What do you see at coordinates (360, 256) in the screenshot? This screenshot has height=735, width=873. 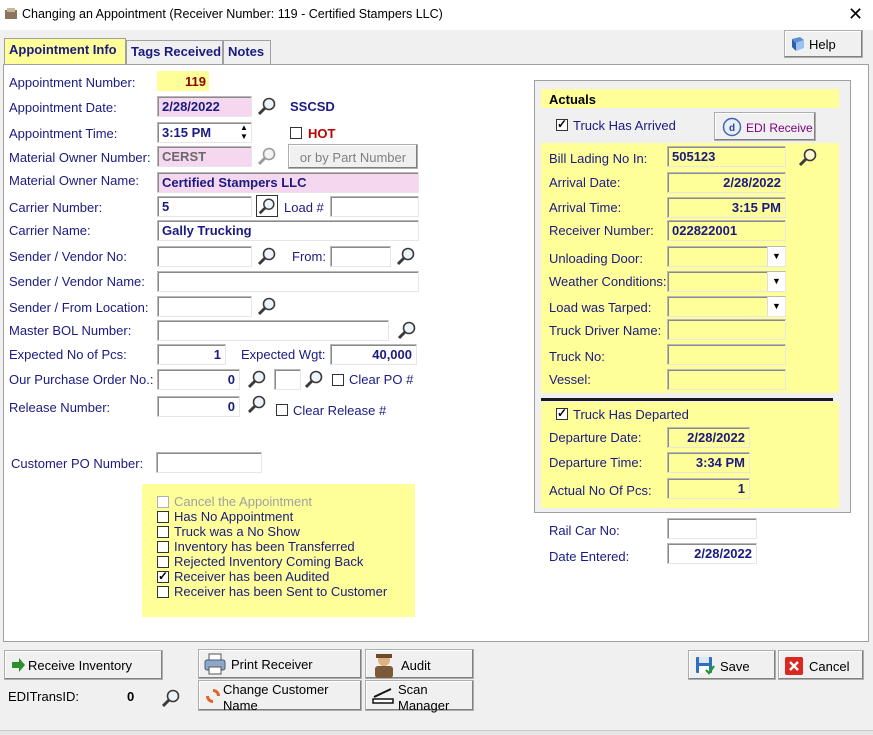 I see `from-field` at bounding box center [360, 256].